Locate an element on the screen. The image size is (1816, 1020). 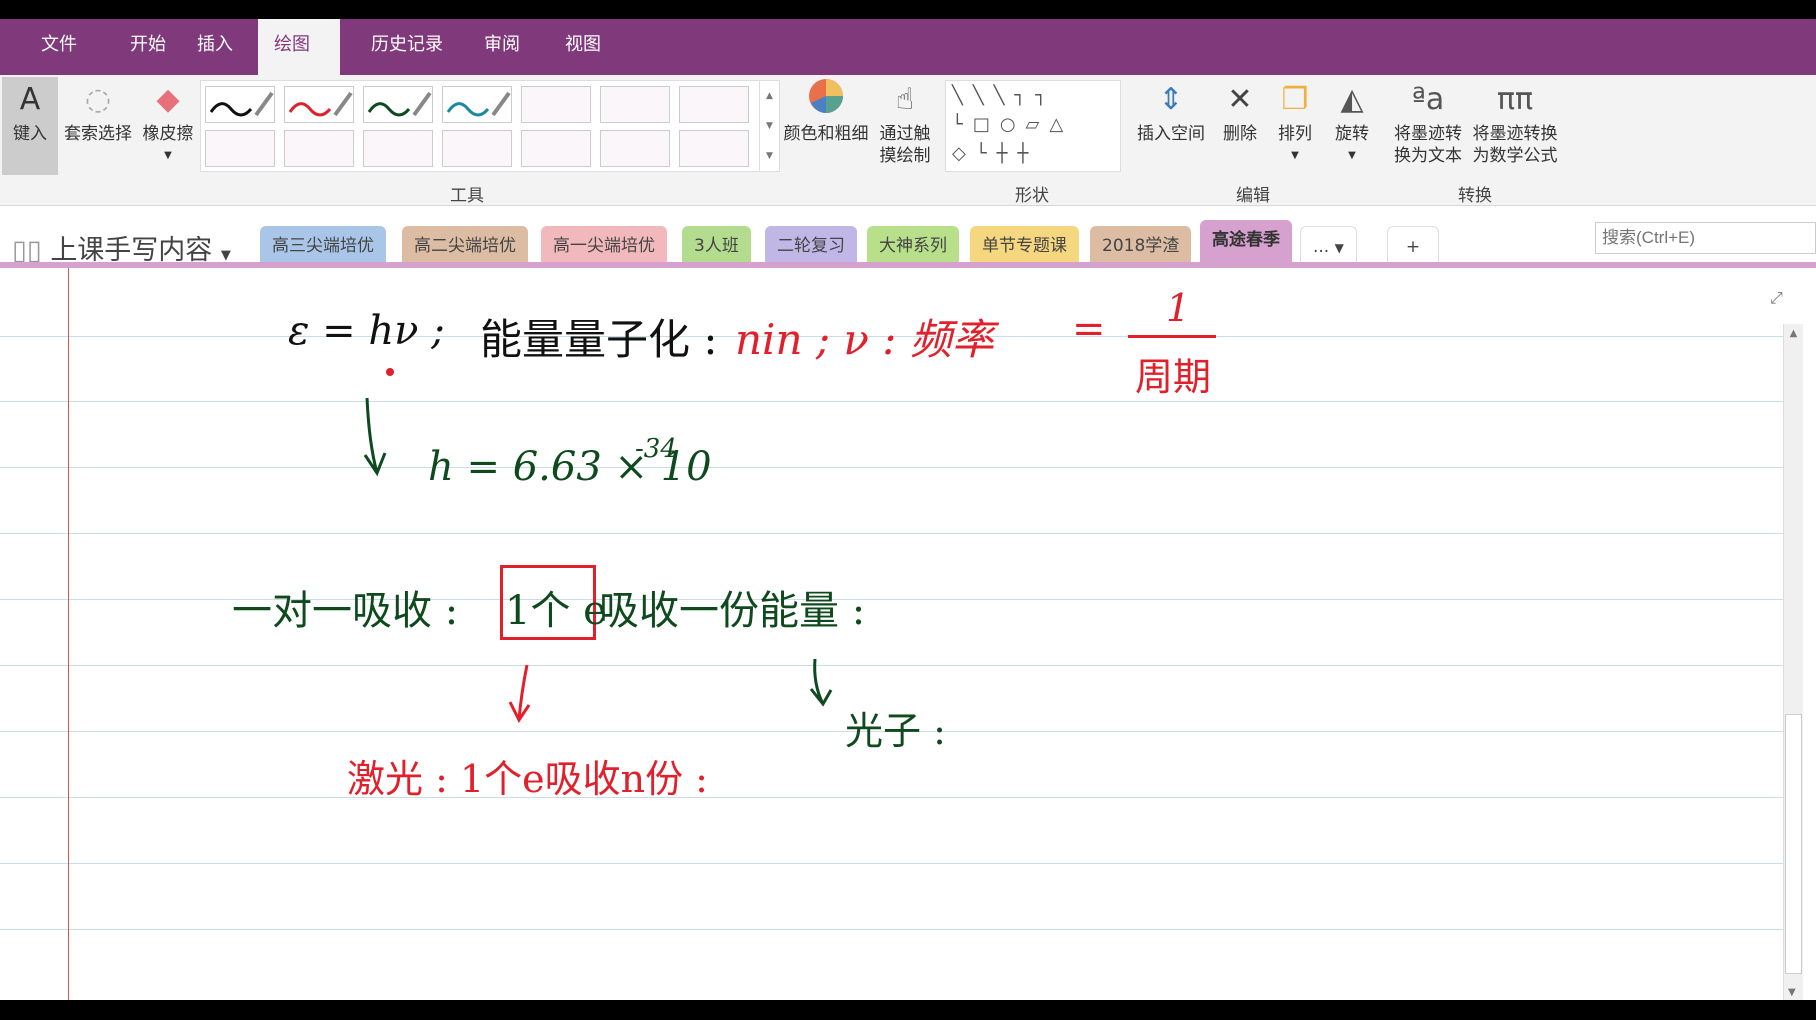
more-sections-button: ... ▼ is located at coordinates (1328, 246).